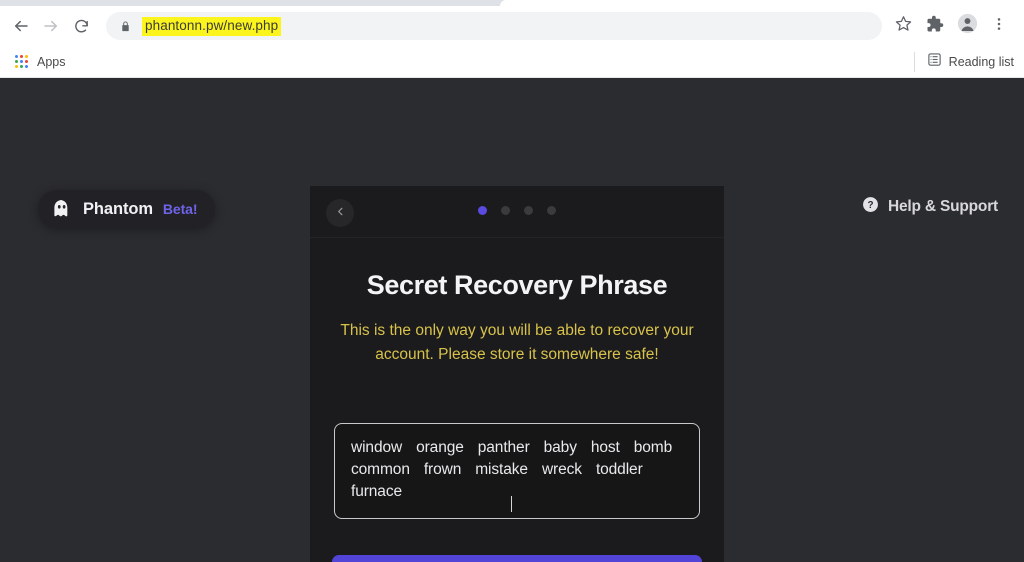 This screenshot has height=562, width=1024. I want to click on apps-grid-icon, so click(21, 61).